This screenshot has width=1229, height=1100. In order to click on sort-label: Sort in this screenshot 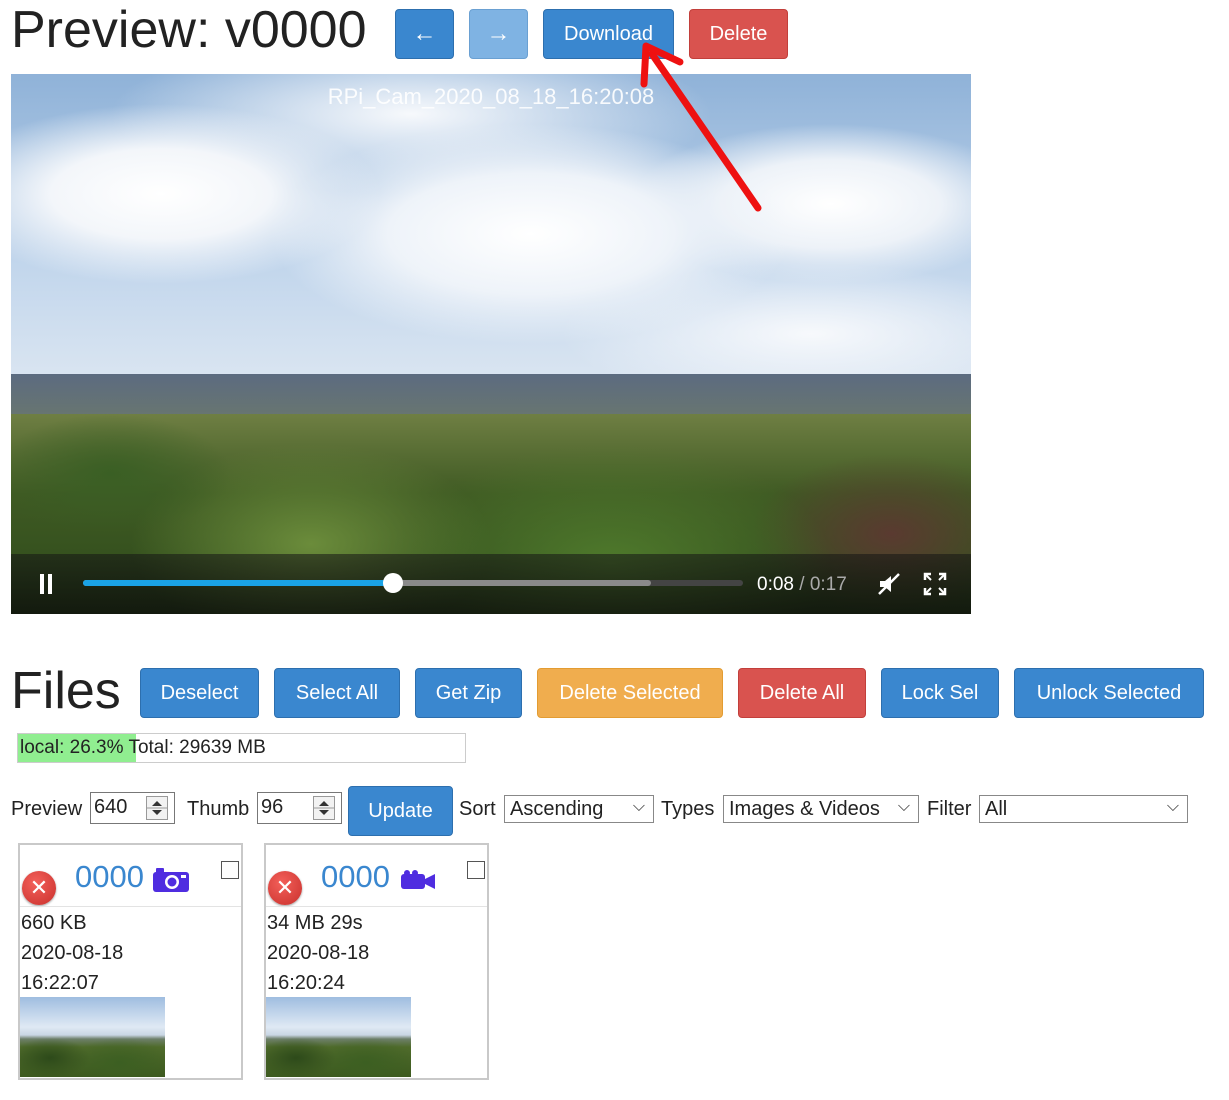, I will do `click(477, 809)`.